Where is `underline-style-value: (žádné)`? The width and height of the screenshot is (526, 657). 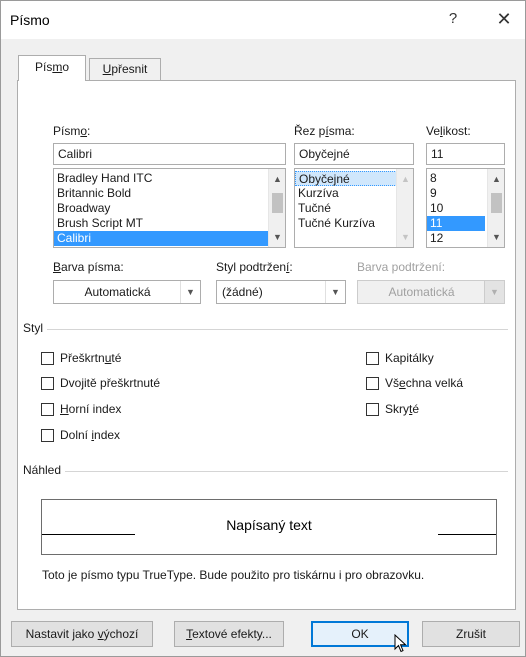
underline-style-value: (žádné) is located at coordinates (242, 292).